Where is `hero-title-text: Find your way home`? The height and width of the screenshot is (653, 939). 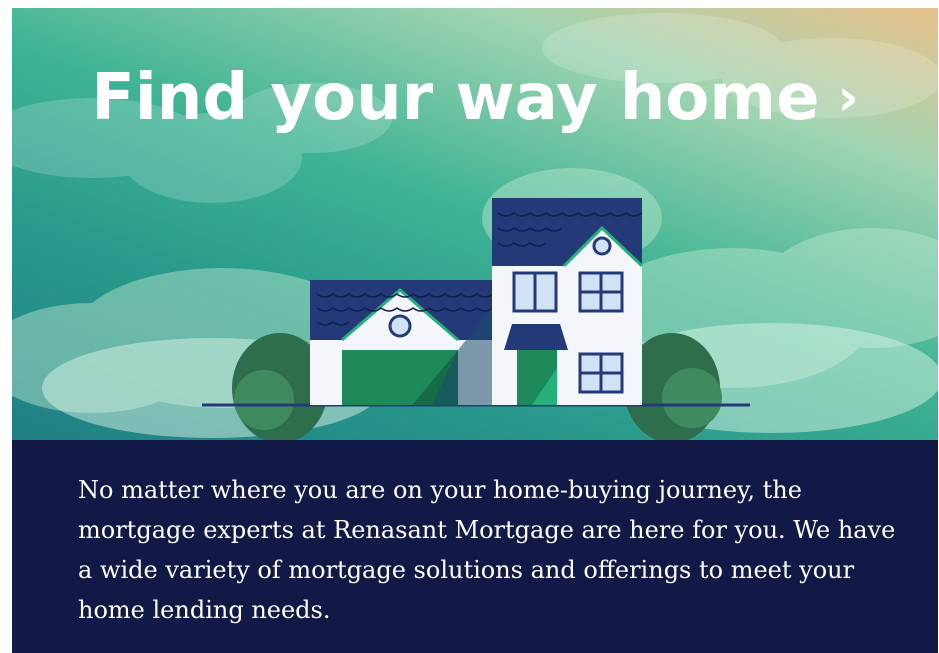 hero-title-text: Find your way home is located at coordinates (455, 98).